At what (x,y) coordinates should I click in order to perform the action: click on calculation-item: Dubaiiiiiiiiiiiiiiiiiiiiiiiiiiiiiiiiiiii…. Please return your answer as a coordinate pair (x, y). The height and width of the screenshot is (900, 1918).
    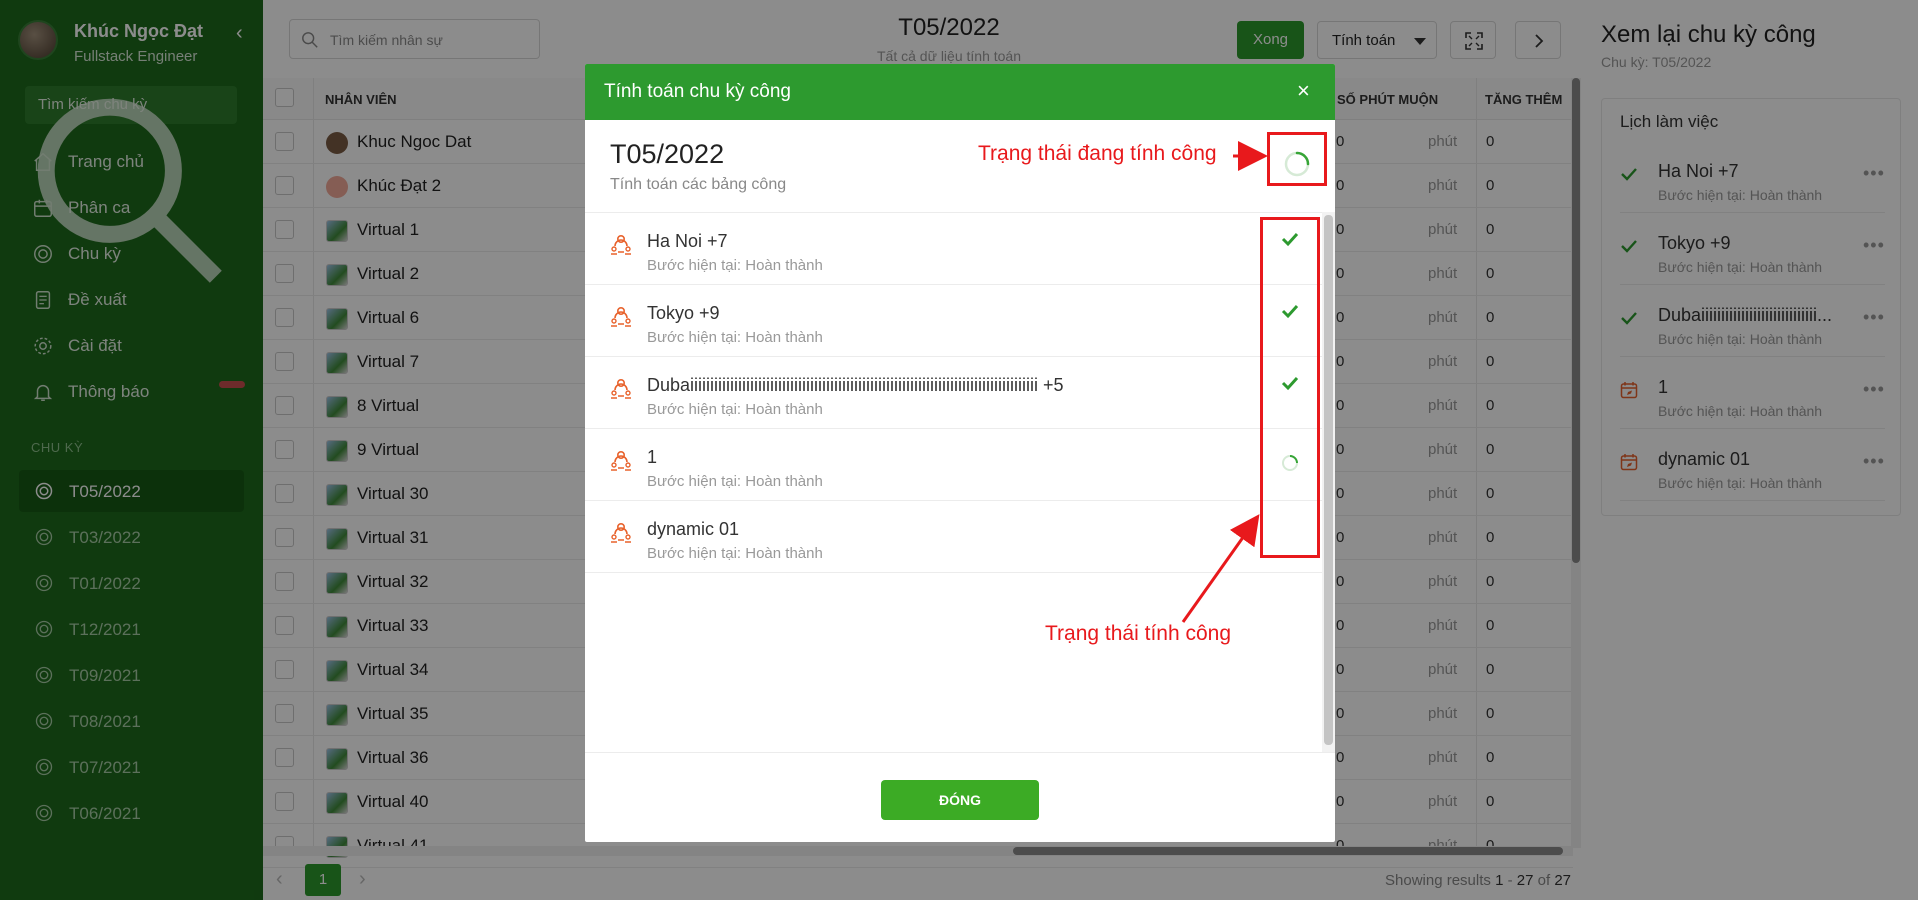
    Looking at the image, I should click on (953, 393).